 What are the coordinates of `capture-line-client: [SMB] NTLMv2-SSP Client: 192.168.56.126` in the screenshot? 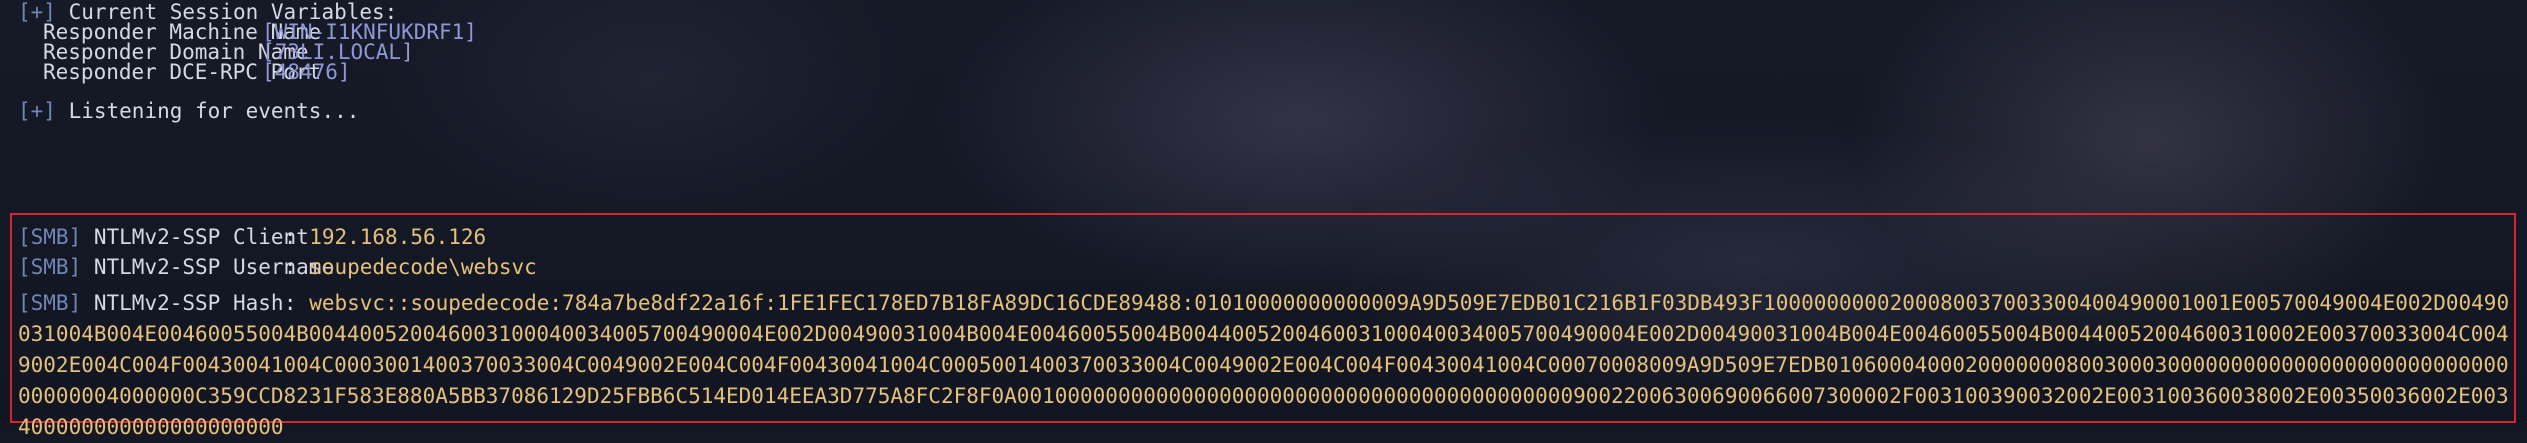 It's located at (252, 237).